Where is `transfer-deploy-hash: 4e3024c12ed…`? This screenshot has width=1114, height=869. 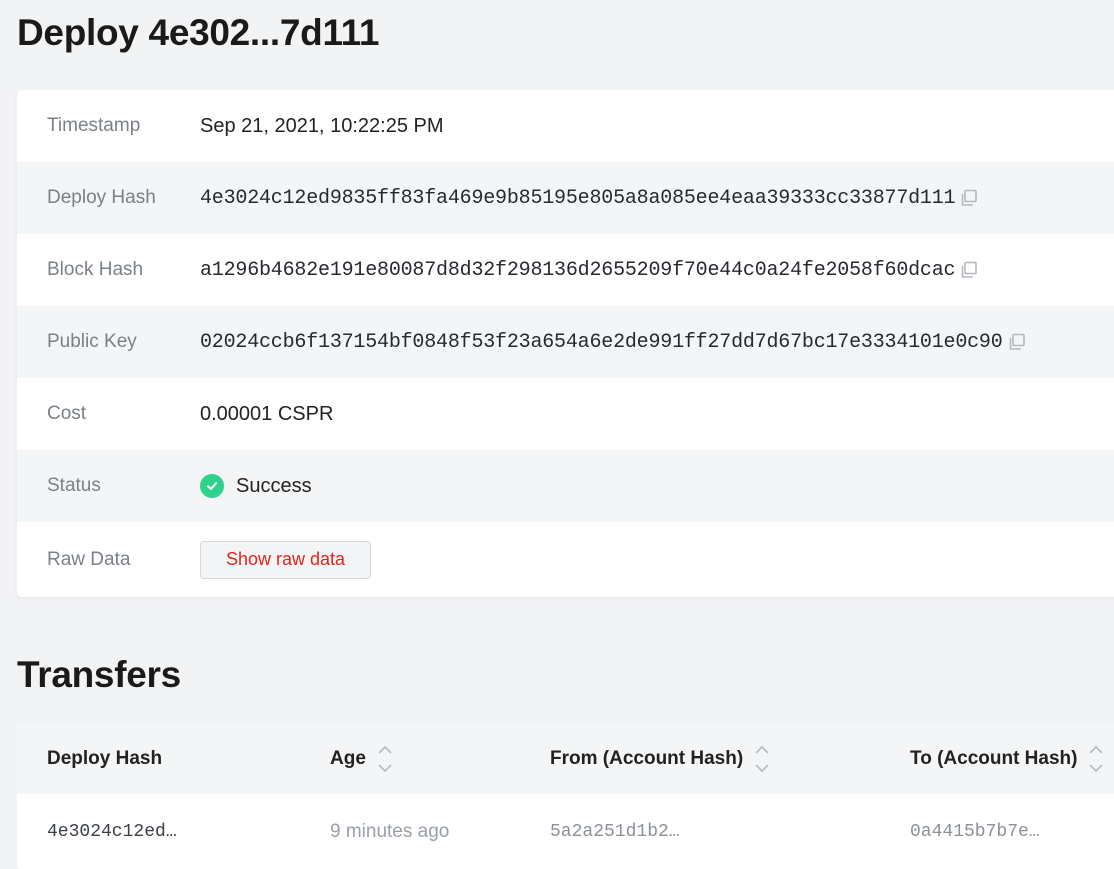 transfer-deploy-hash: 4e3024c12ed… is located at coordinates (112, 832).